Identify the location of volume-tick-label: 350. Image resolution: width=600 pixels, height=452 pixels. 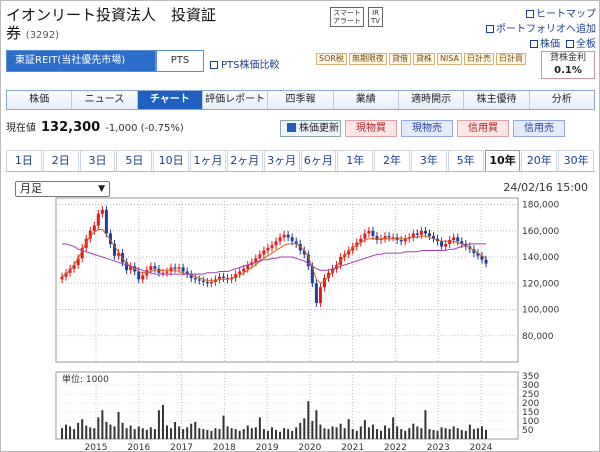
(530, 377).